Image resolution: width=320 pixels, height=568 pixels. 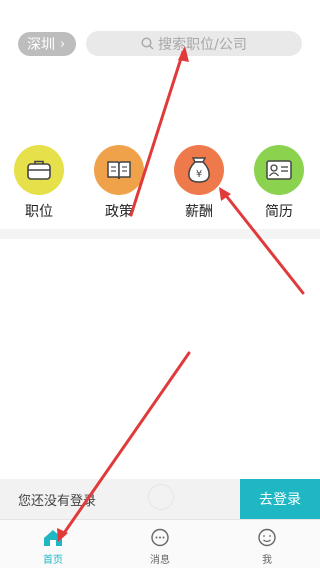 I want to click on profile-icon, so click(x=267, y=538).